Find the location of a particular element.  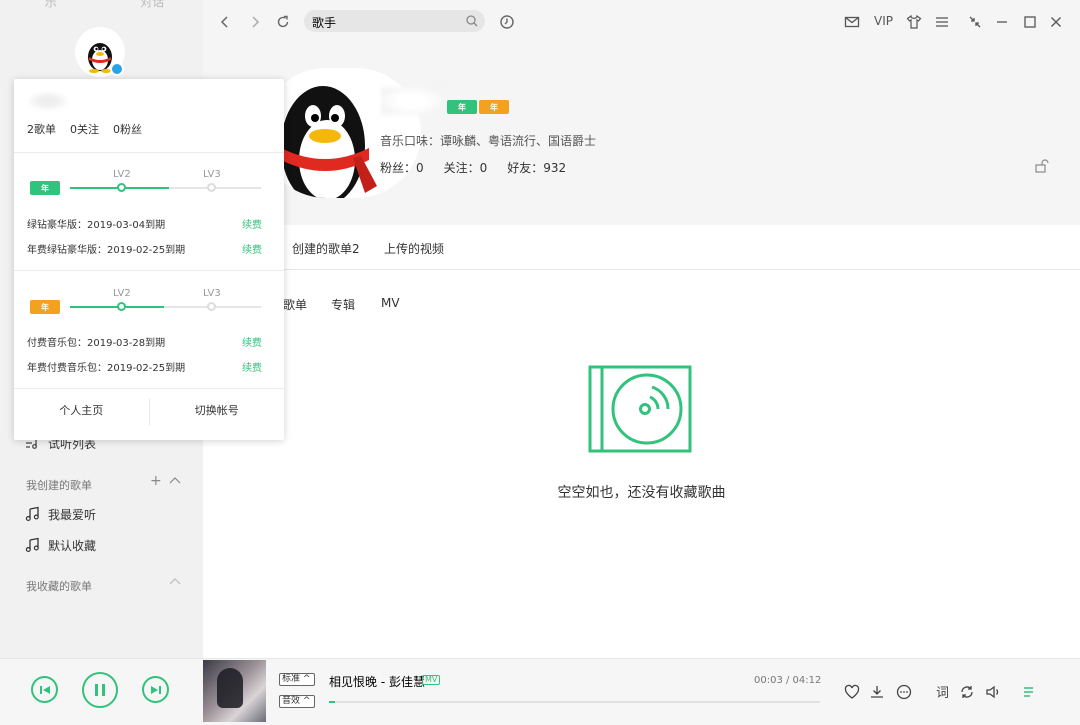

vip-button: VIP is located at coordinates (883, 21).